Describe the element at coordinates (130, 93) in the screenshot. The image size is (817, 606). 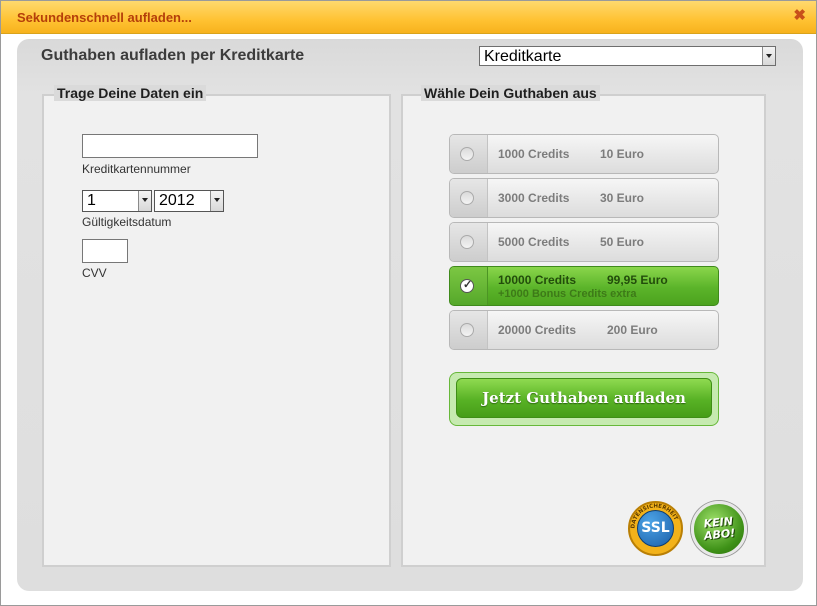
I see `card-data-legend: Trage Deine Daten ein` at that location.